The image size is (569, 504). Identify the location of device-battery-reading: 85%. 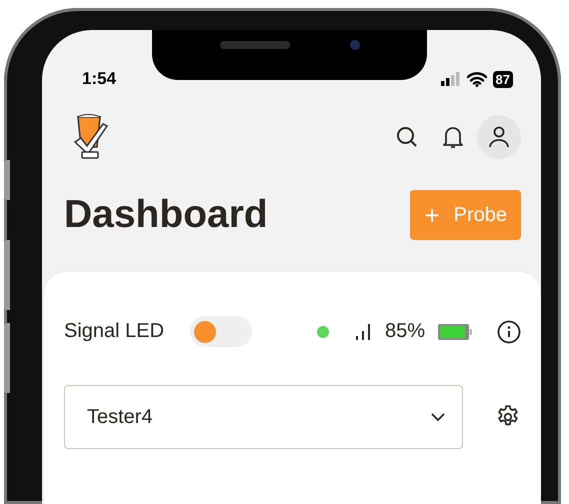
(404, 331).